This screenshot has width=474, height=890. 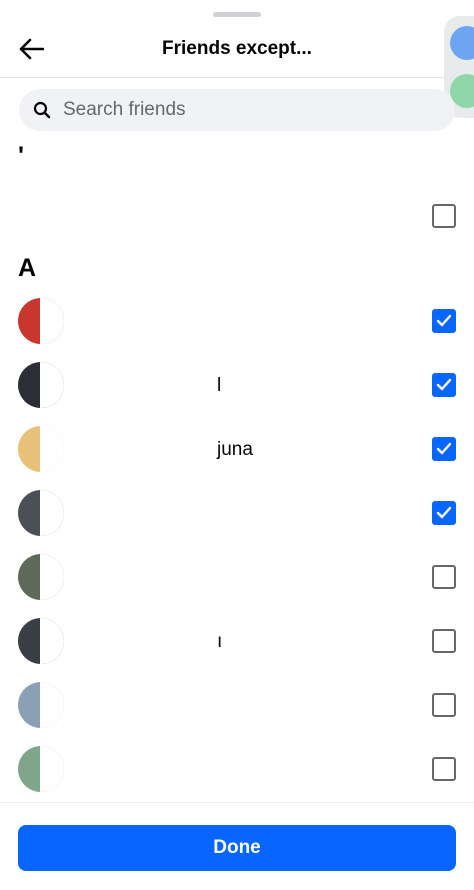 I want to click on friend-name: ı, so click(x=220, y=641).